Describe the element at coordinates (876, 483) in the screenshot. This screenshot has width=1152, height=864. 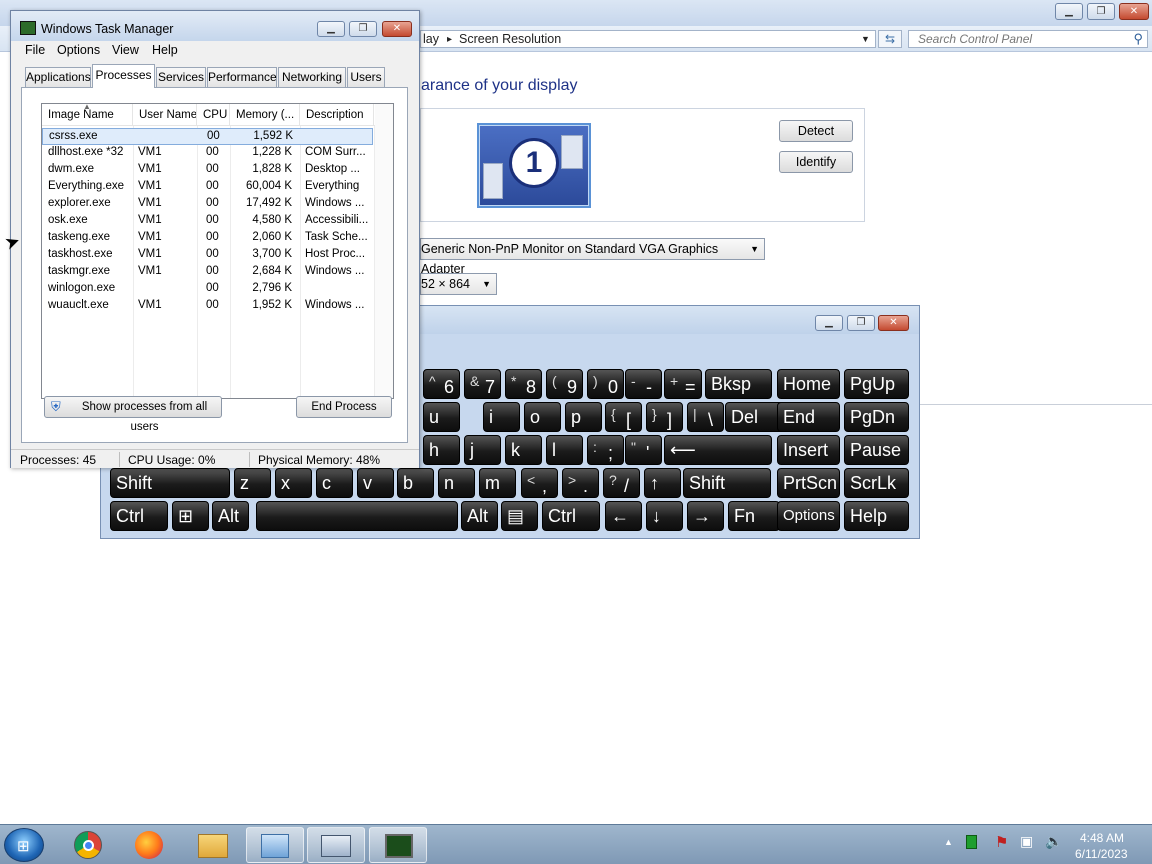
I see `keyboard-key-scrlk: ScrLk` at that location.